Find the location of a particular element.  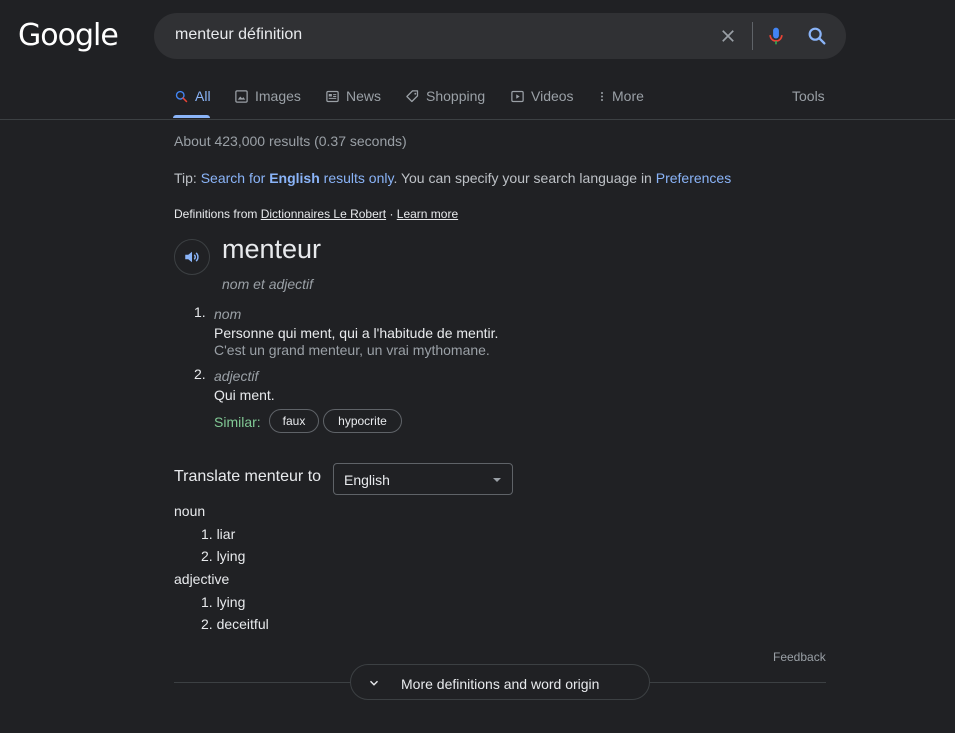

tools-button: Tools is located at coordinates (808, 96).